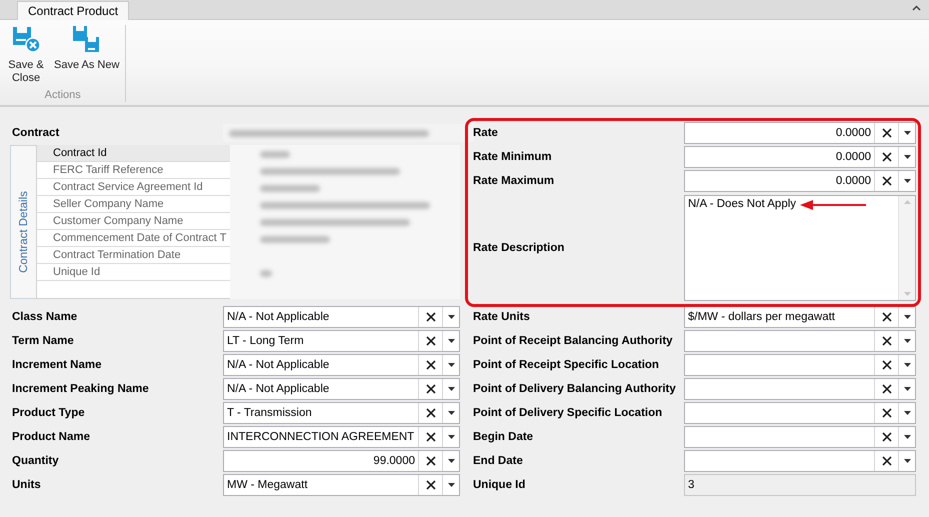 Image resolution: width=929 pixels, height=517 pixels. Describe the element at coordinates (27, 485) in the screenshot. I see `field-label: Units` at that location.